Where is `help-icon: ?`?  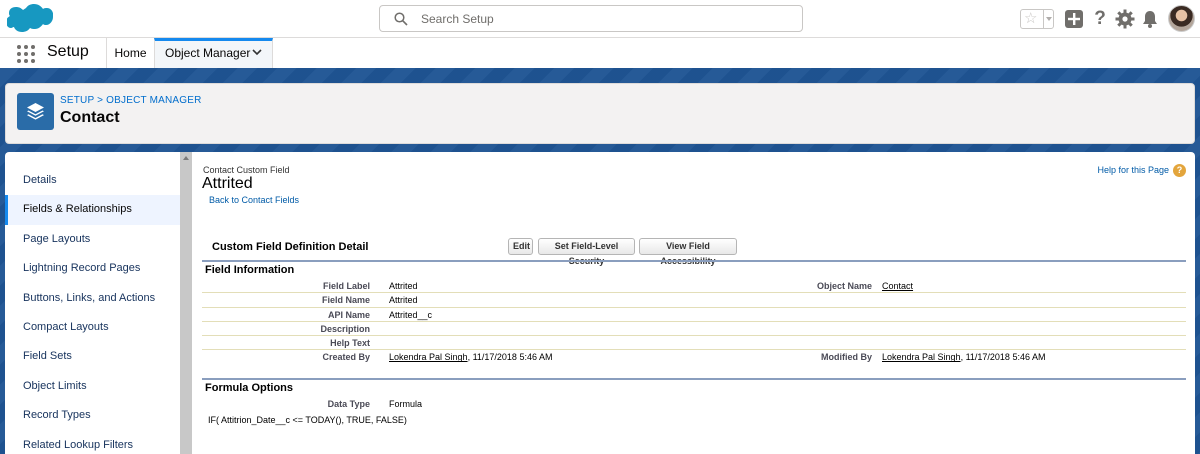 help-icon: ? is located at coordinates (1100, 19).